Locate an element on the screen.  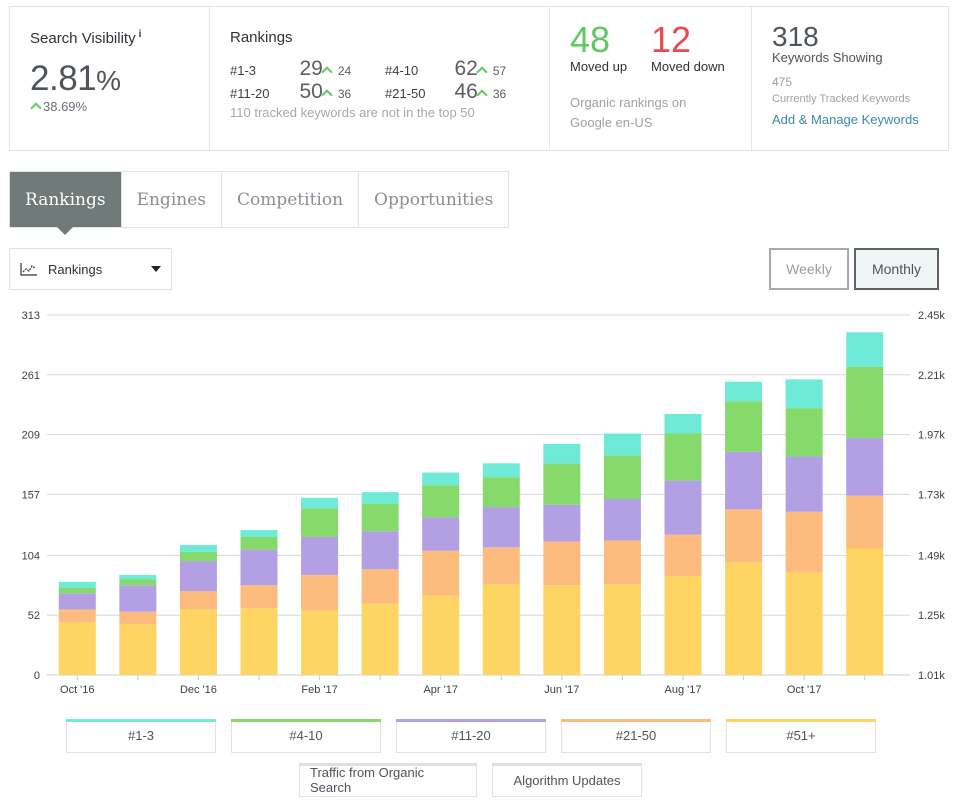
y2-tick-label: 1.25k is located at coordinates (931, 616).